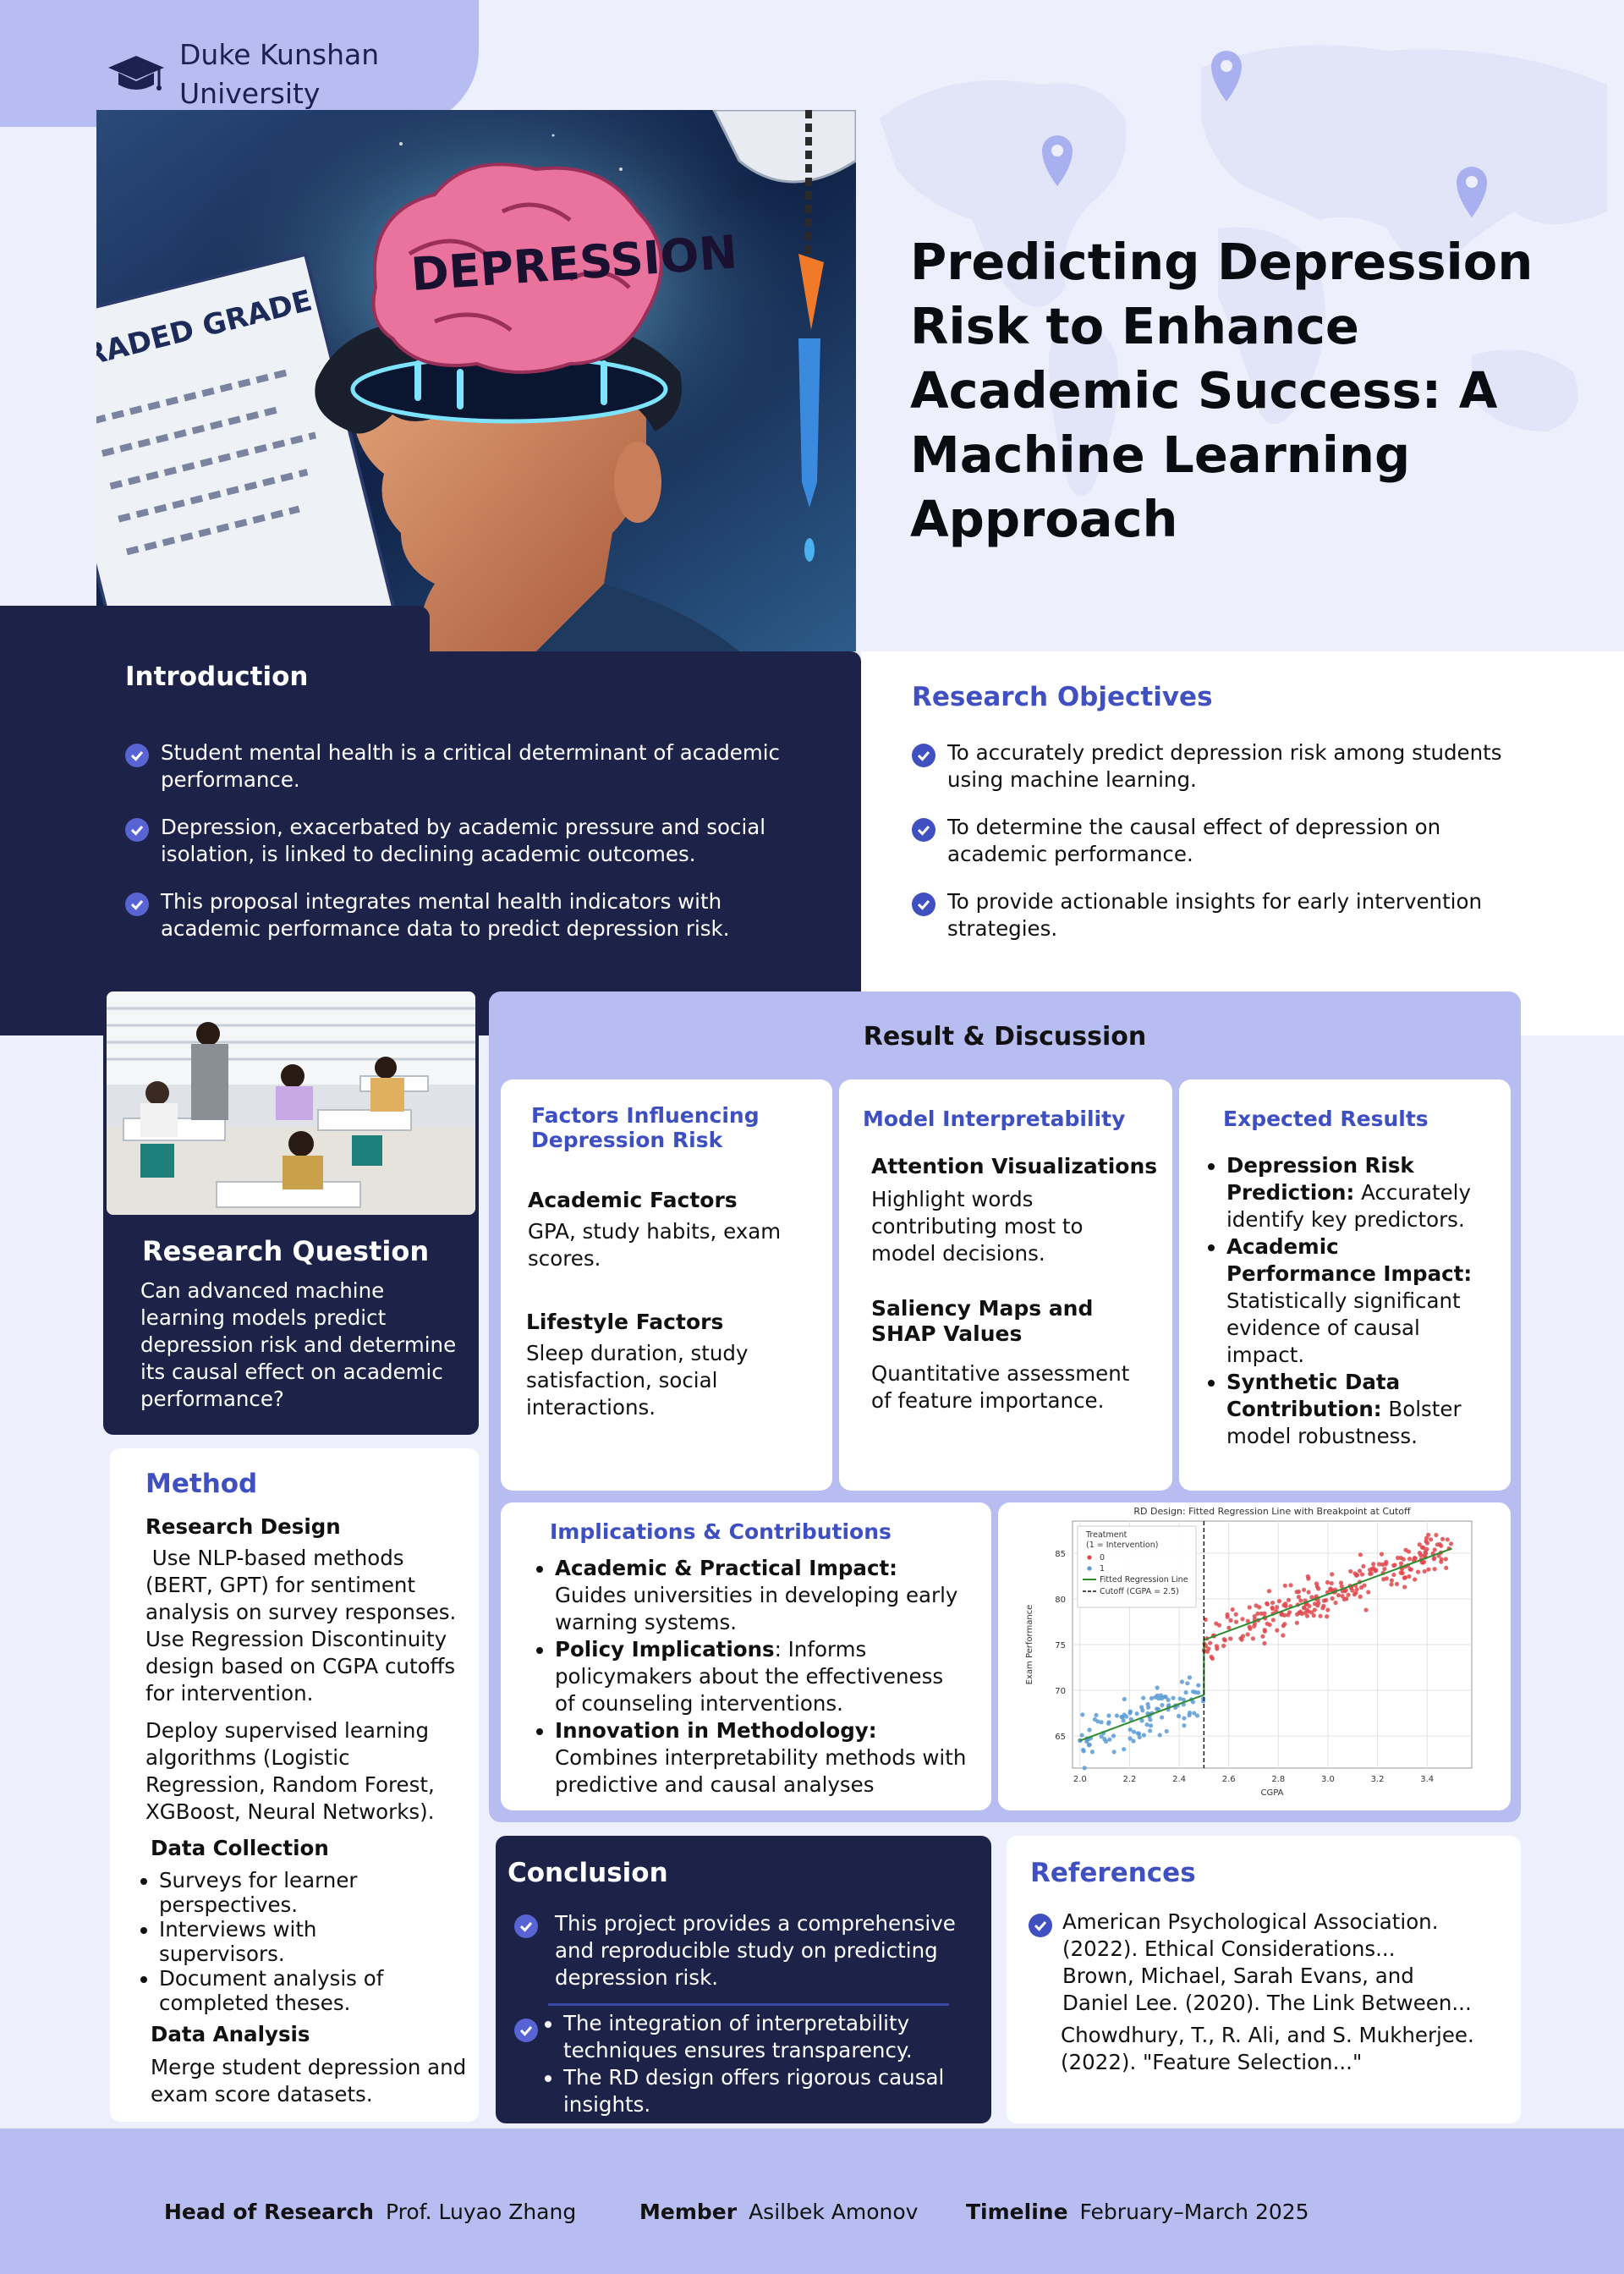 The width and height of the screenshot is (1624, 2274). I want to click on university-name: Duke Kunshan University, so click(279, 74).